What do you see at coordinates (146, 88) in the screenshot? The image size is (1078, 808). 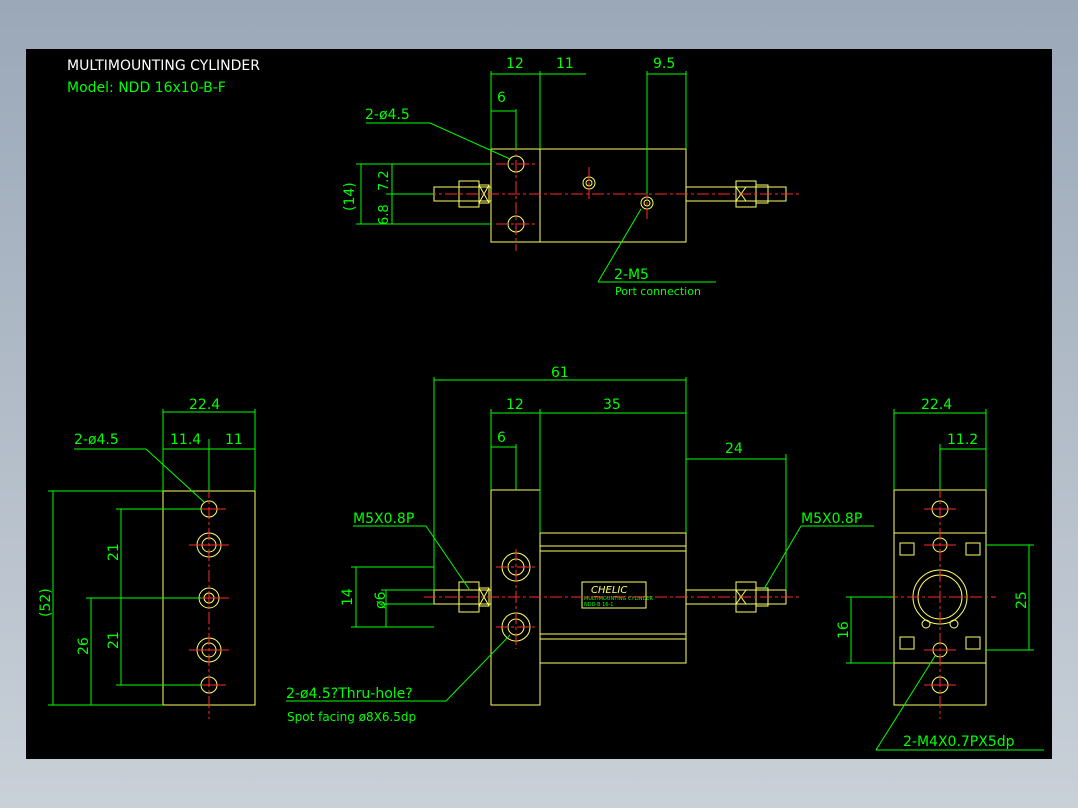 I see `model-label: Model: NDD 16x10-B-F` at bounding box center [146, 88].